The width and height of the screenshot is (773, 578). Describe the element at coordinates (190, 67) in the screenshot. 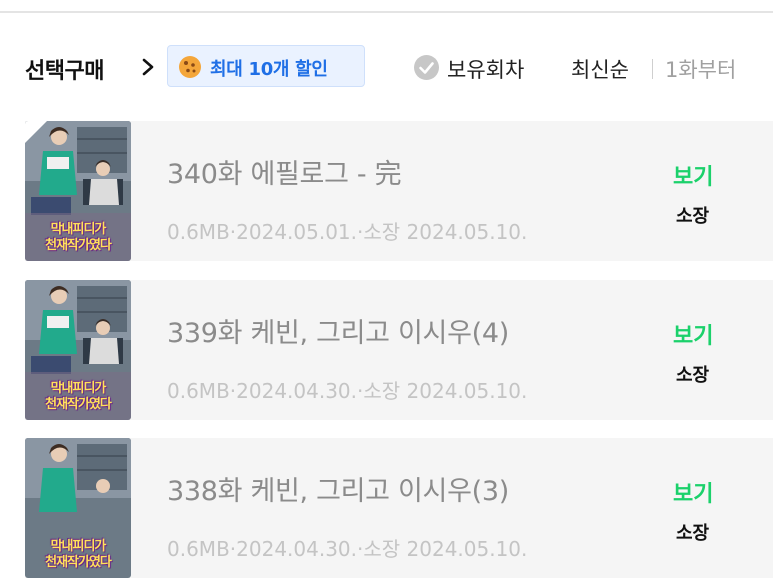

I see `cookie-icon` at that location.